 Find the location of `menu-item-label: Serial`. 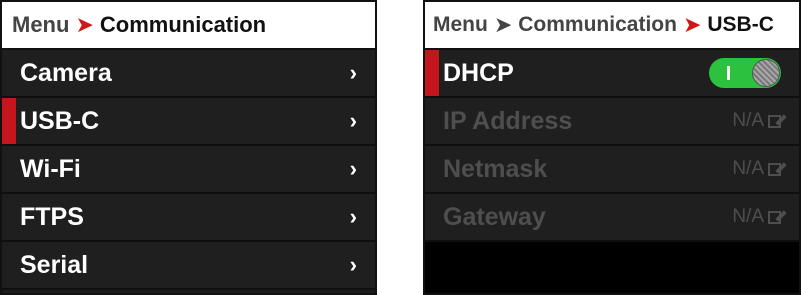

menu-item-label: Serial is located at coordinates (54, 264).